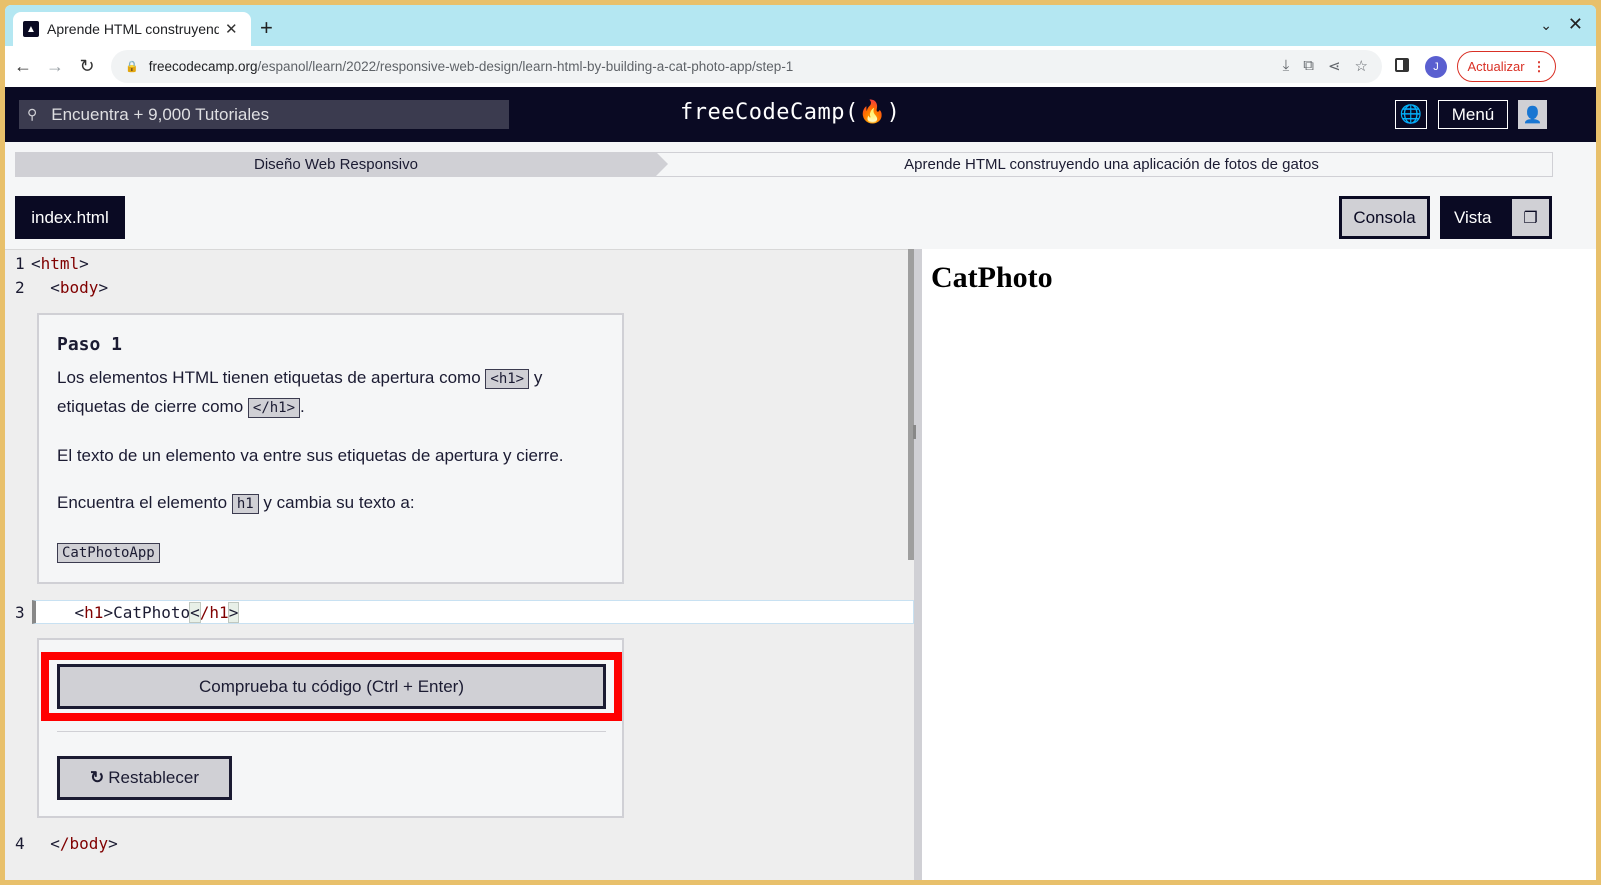  Describe the element at coordinates (108, 553) in the screenshot. I see `answer-code: CatPhotoApp` at that location.